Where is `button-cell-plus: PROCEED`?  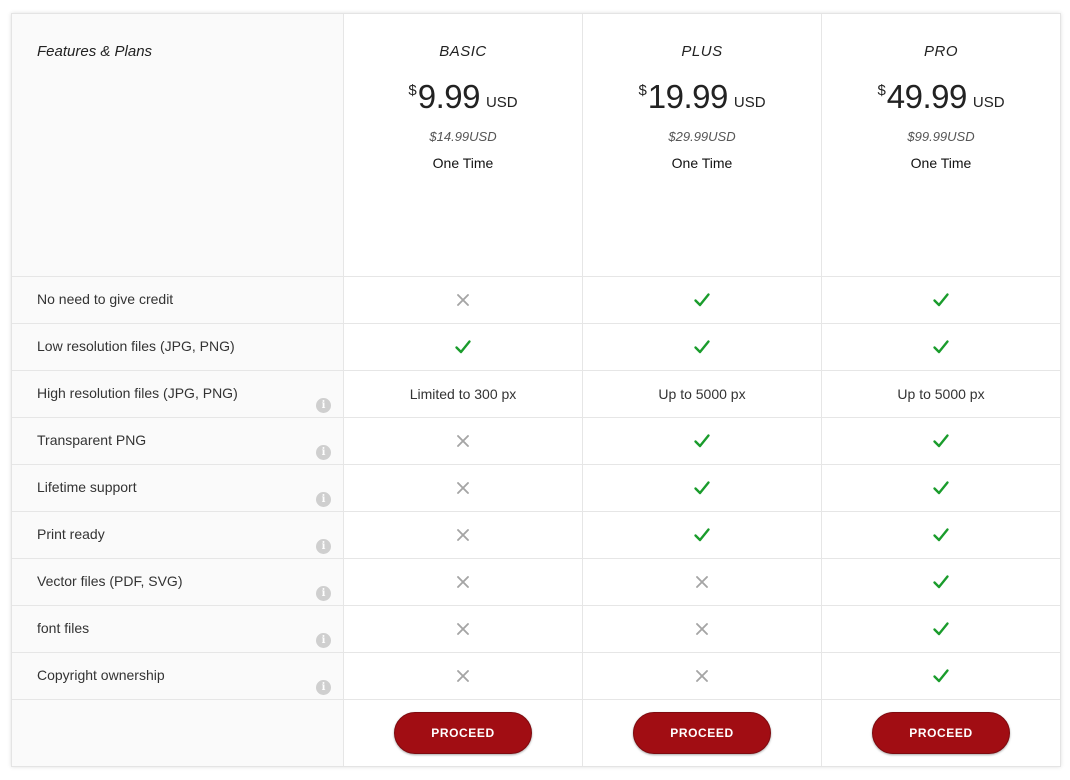 button-cell-plus: PROCEED is located at coordinates (702, 733).